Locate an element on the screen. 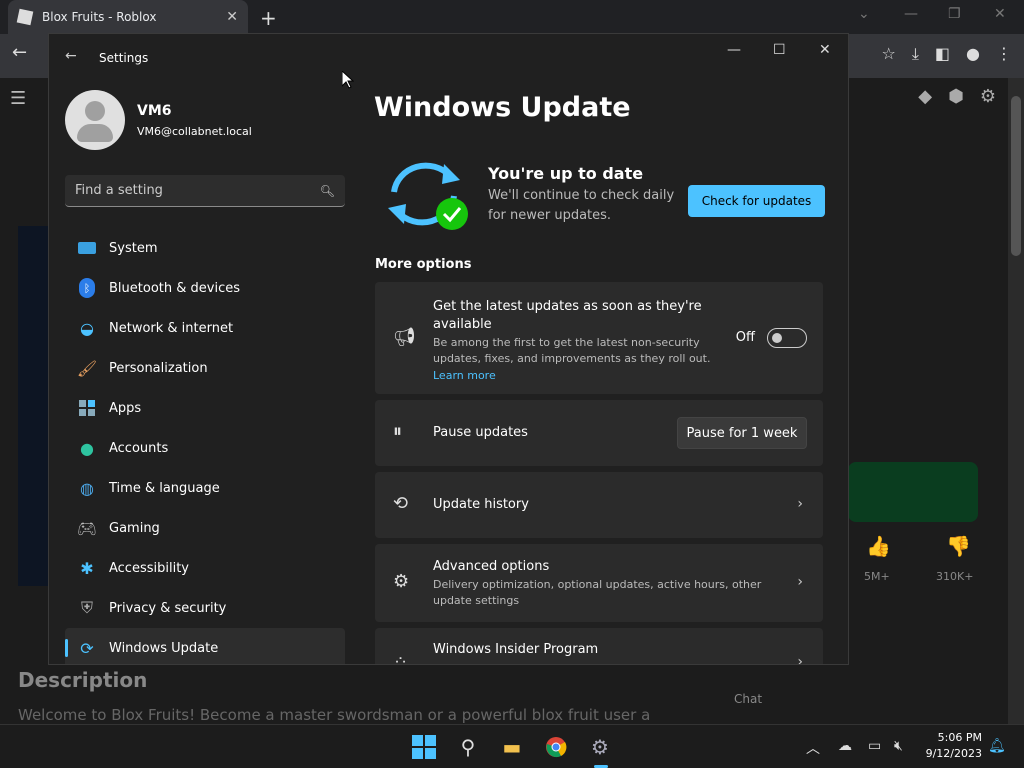  update-history-card: ⟲ Update history › is located at coordinates (599, 505).